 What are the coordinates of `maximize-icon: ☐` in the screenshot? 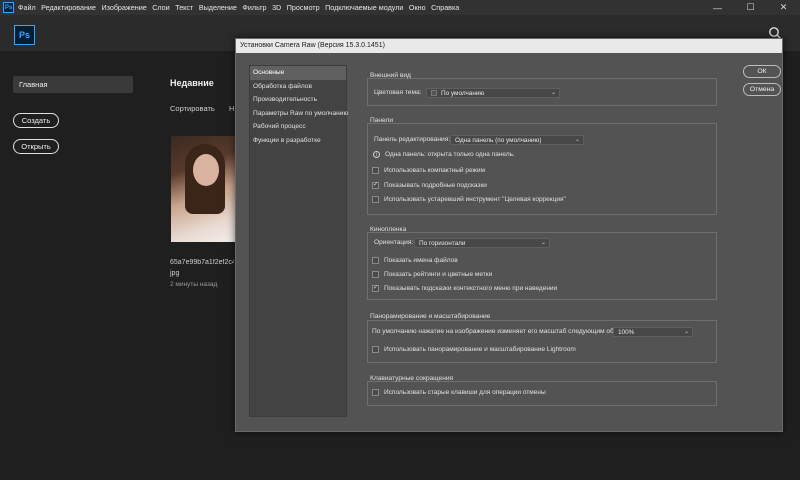 It's located at (750, 7).